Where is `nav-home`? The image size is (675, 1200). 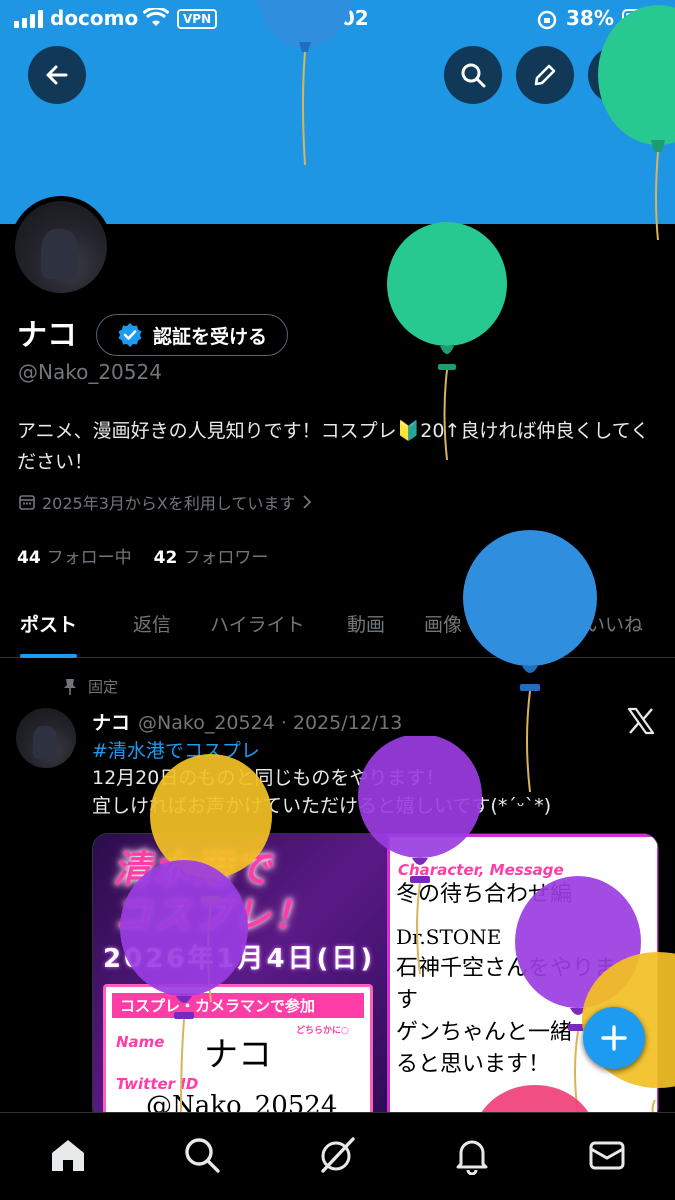
nav-home is located at coordinates (68, 1155).